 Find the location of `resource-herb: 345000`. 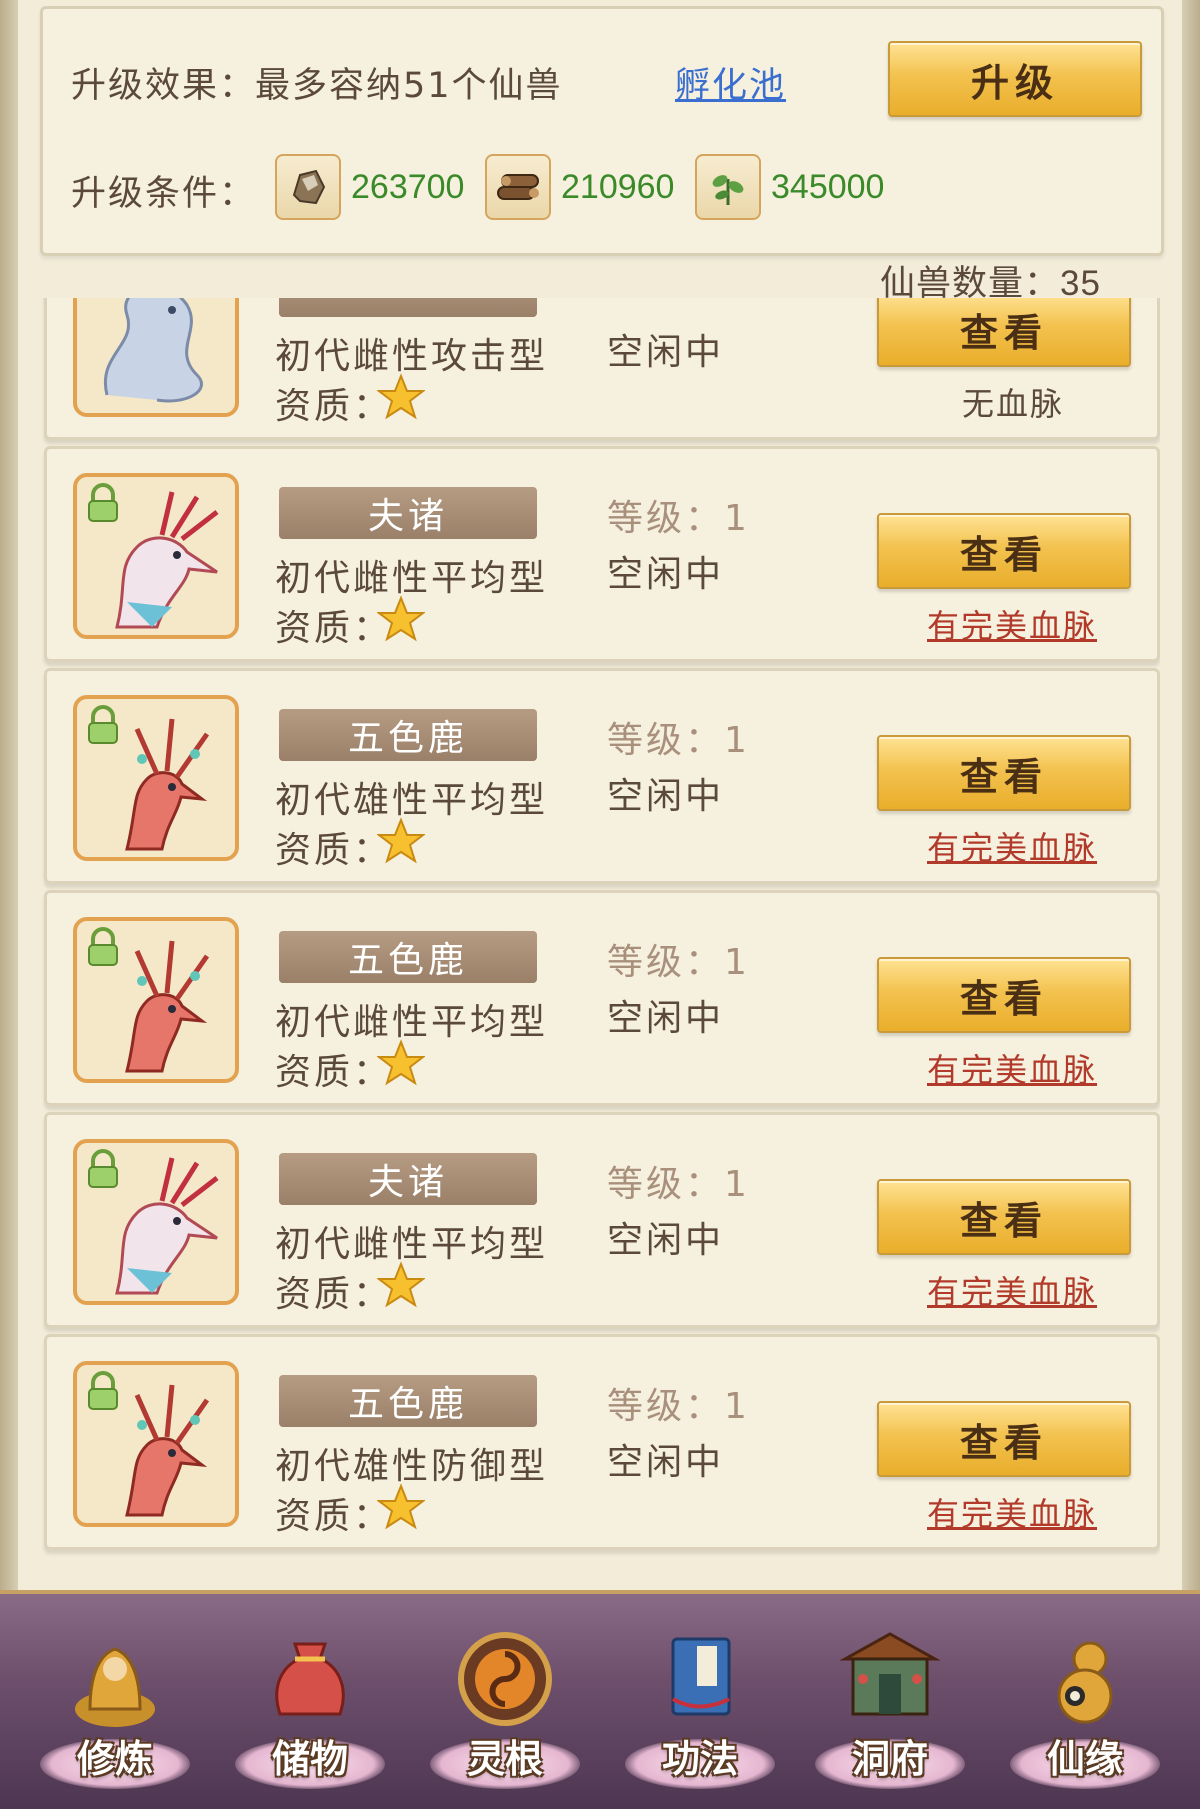

resource-herb: 345000 is located at coordinates (789, 187).